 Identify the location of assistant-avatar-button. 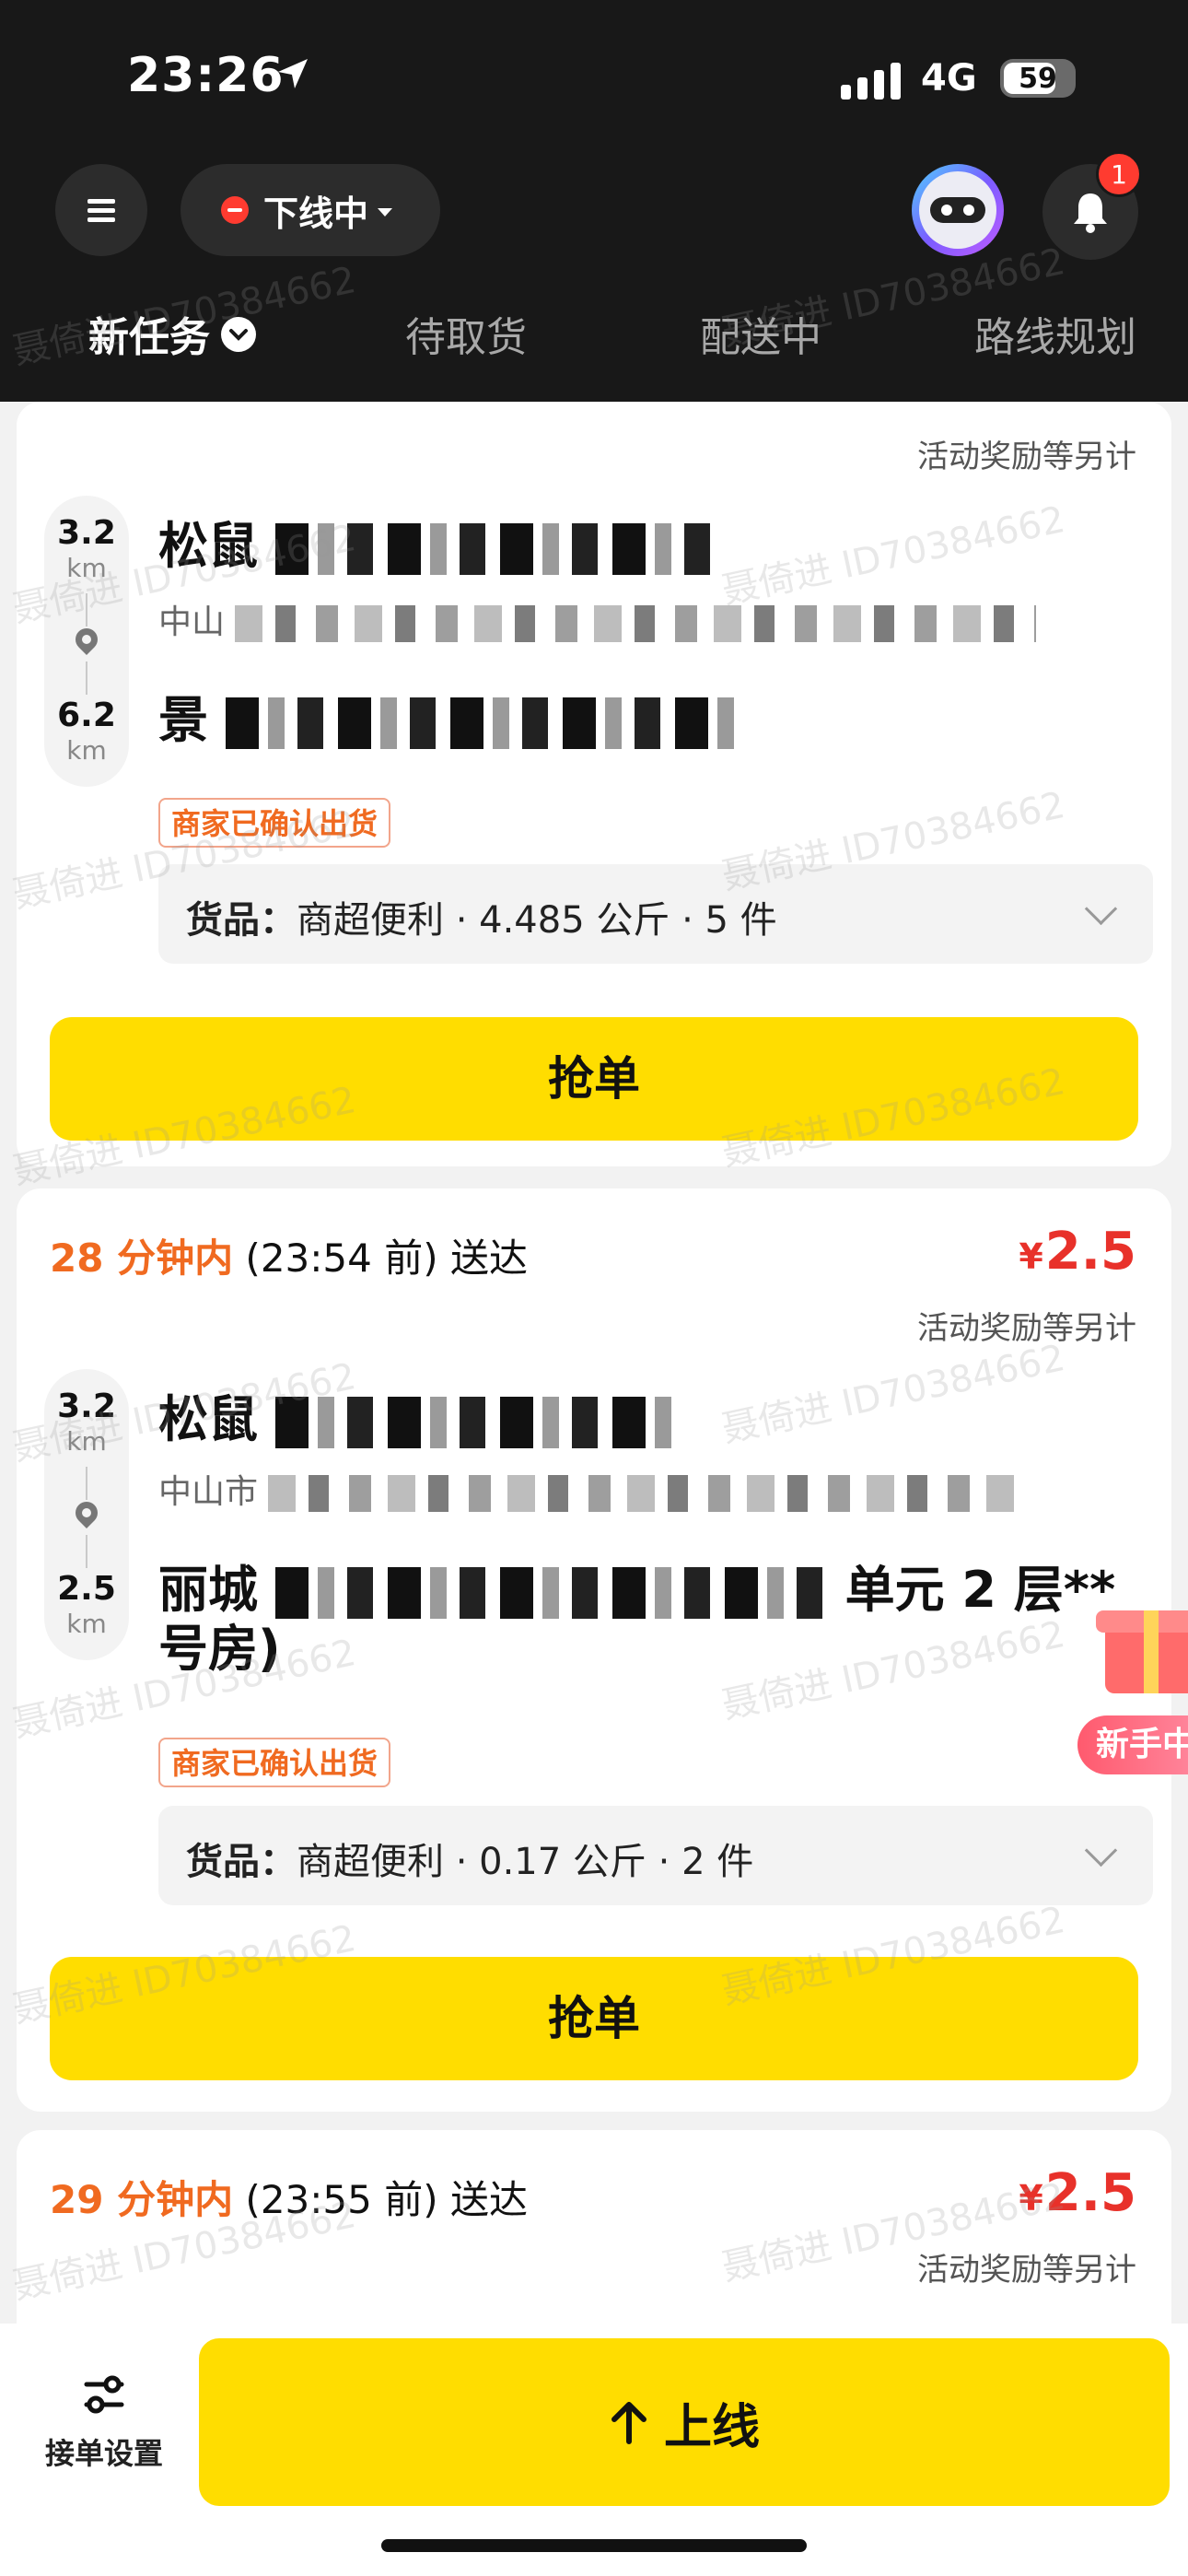
(958, 210).